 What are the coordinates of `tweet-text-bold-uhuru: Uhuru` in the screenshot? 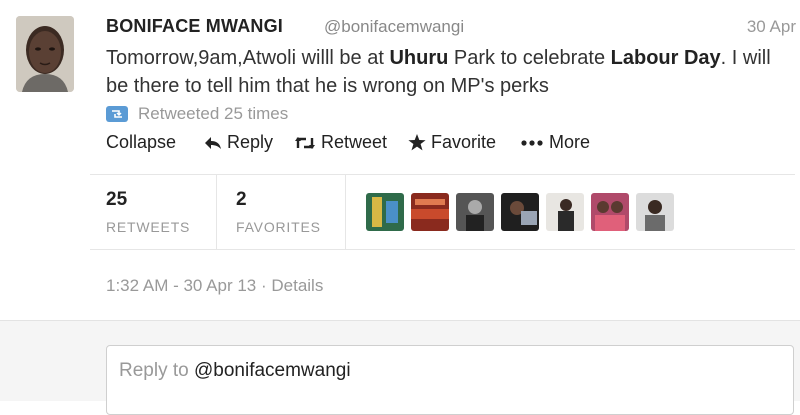 It's located at (419, 58).